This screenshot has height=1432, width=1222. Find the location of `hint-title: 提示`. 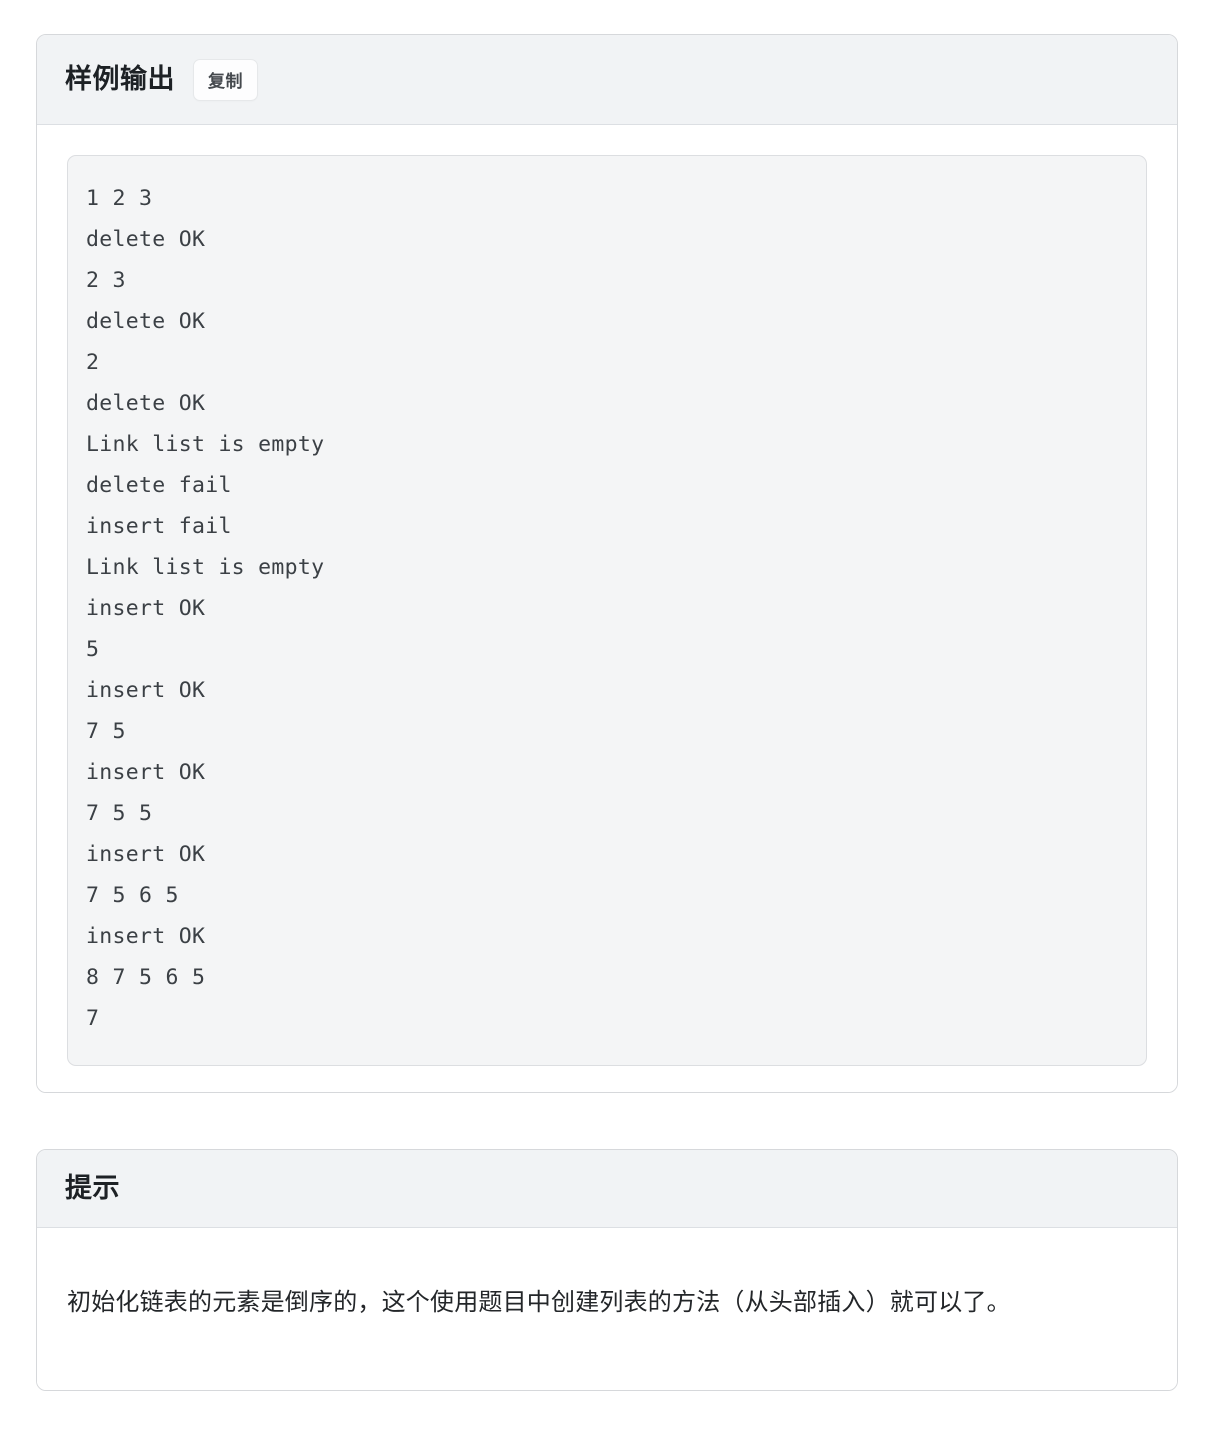

hint-title: 提示 is located at coordinates (92, 1188).